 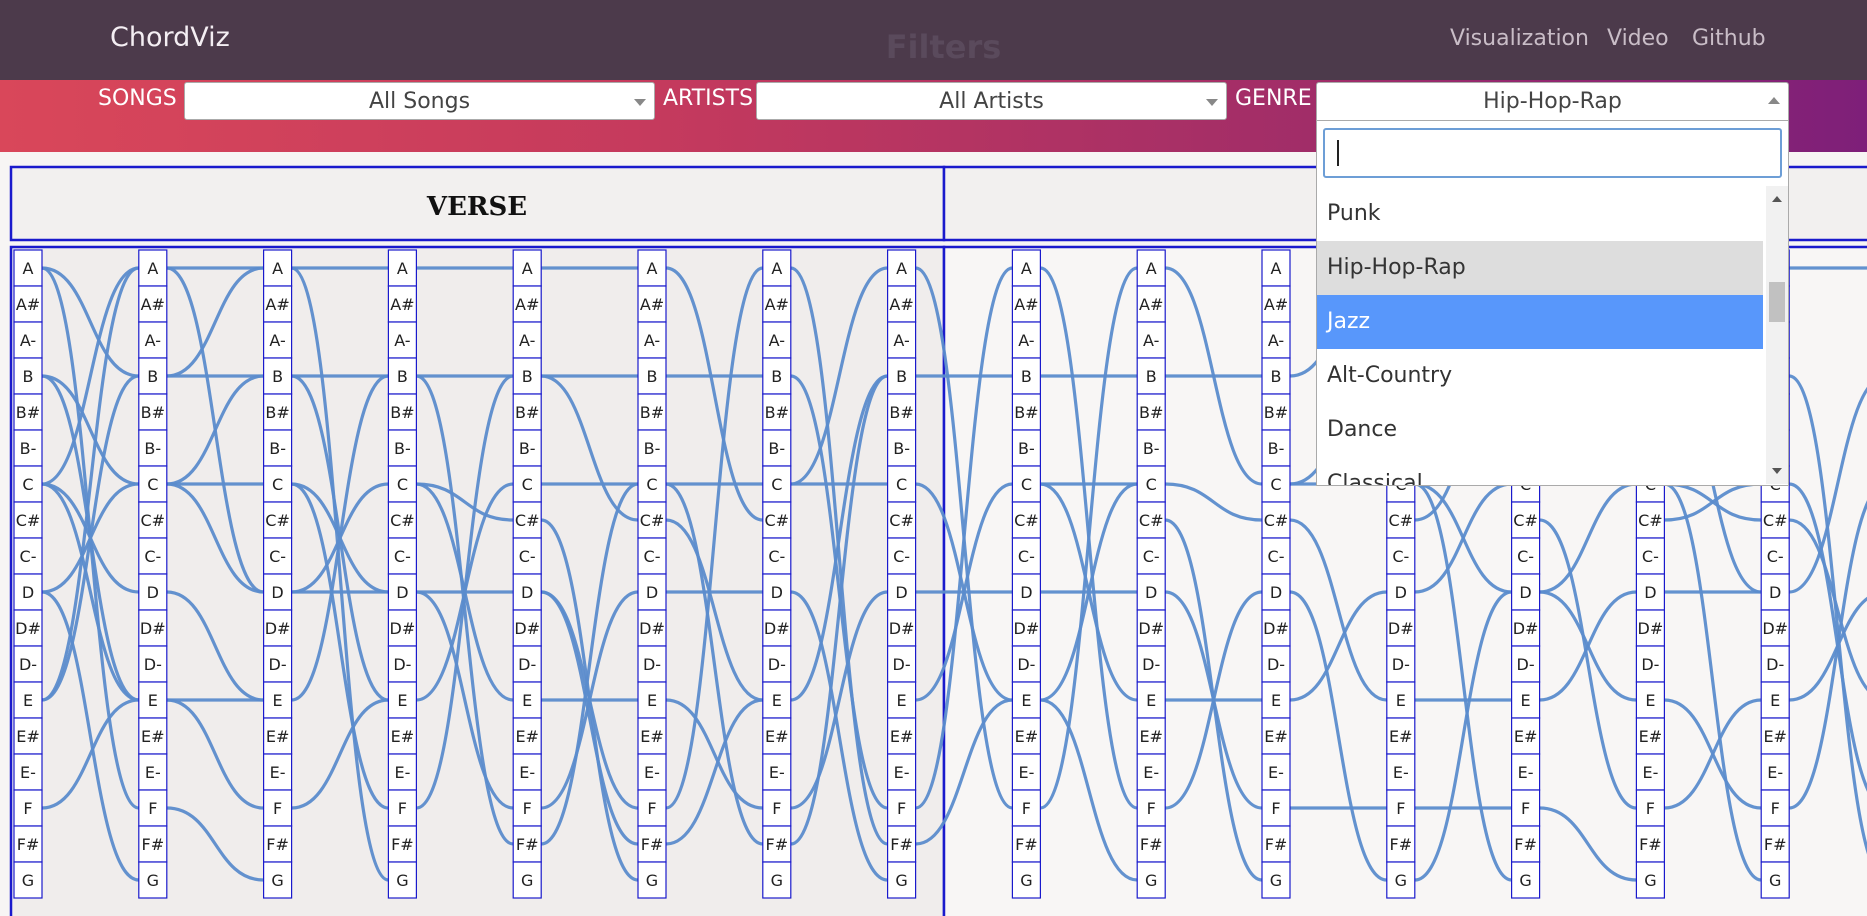 I want to click on scroll-up-icon, so click(x=1777, y=199).